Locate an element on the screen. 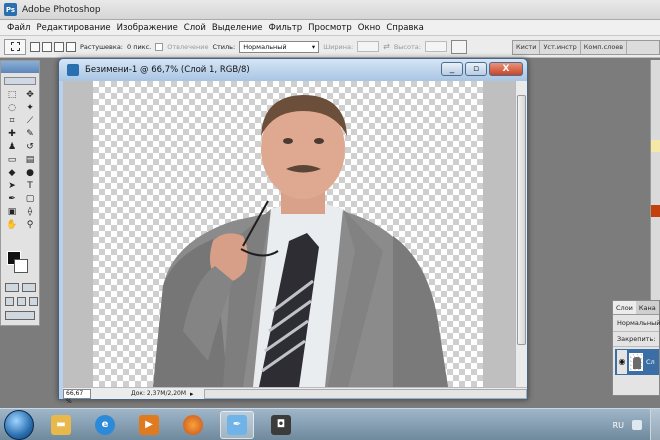 The width and height of the screenshot is (660, 440). background-color-swatch is located at coordinates (21, 266).